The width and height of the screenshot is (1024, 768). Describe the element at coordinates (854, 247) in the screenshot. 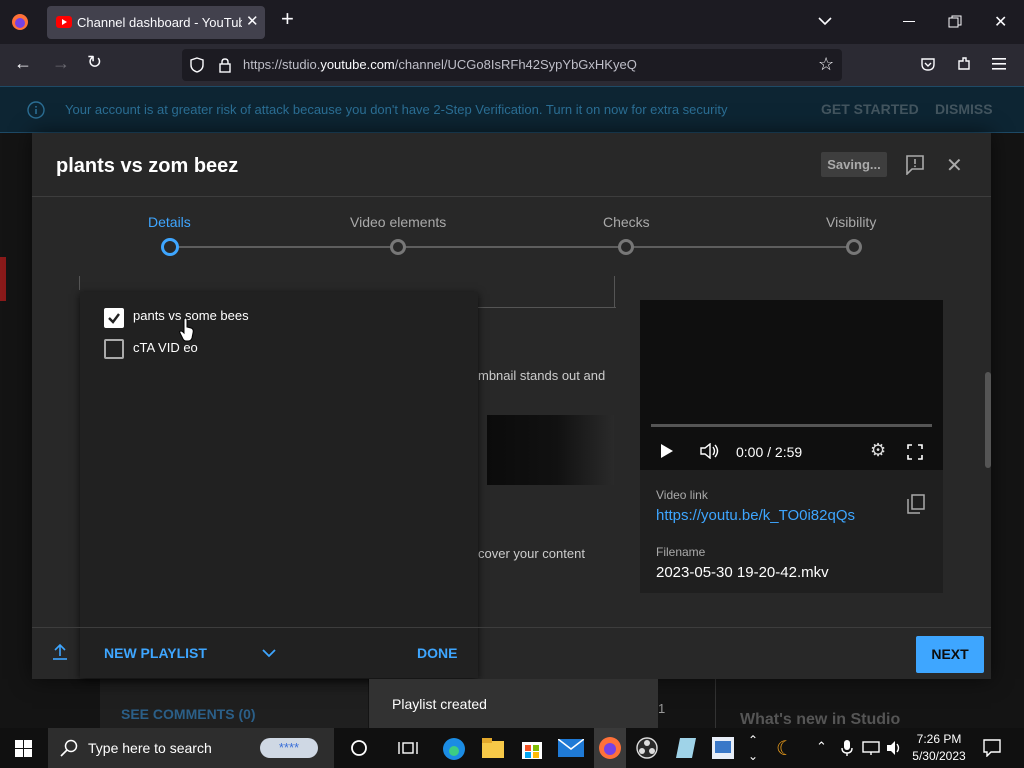

I see `step-visibility-dot` at that location.